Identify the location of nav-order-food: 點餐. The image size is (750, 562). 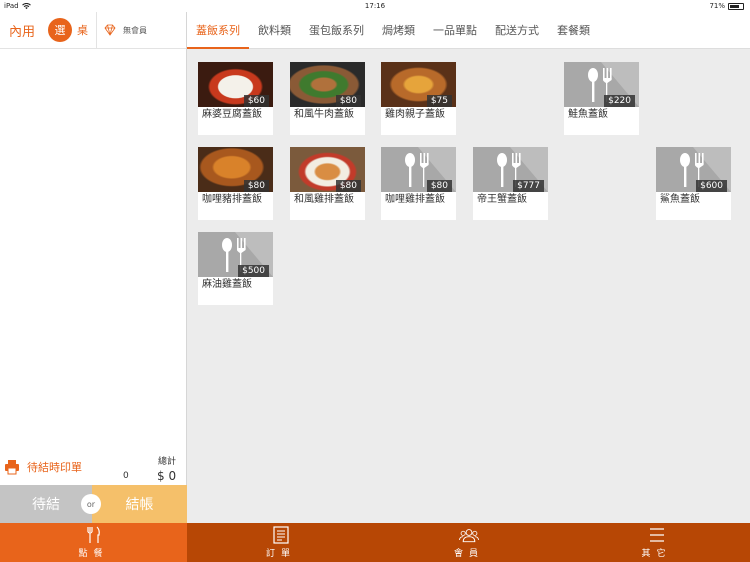
(93, 542).